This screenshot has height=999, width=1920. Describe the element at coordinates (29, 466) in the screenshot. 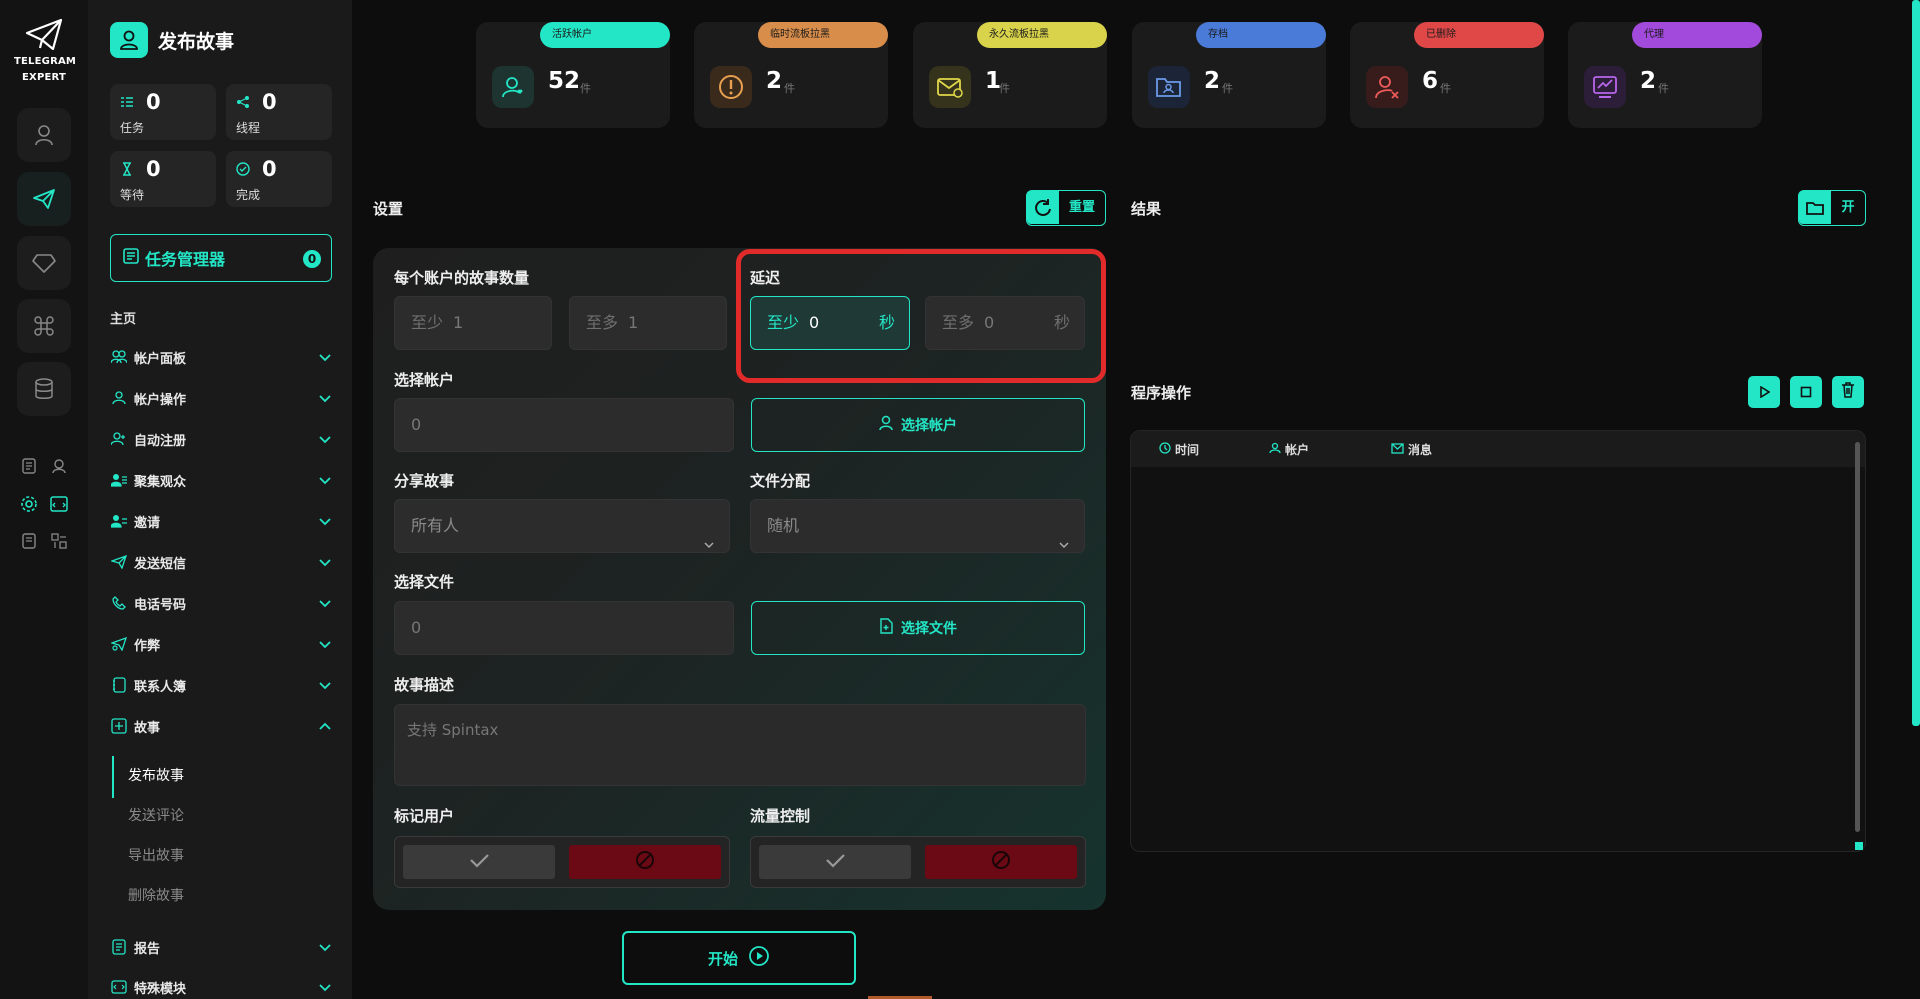

I see `notes-icon` at that location.